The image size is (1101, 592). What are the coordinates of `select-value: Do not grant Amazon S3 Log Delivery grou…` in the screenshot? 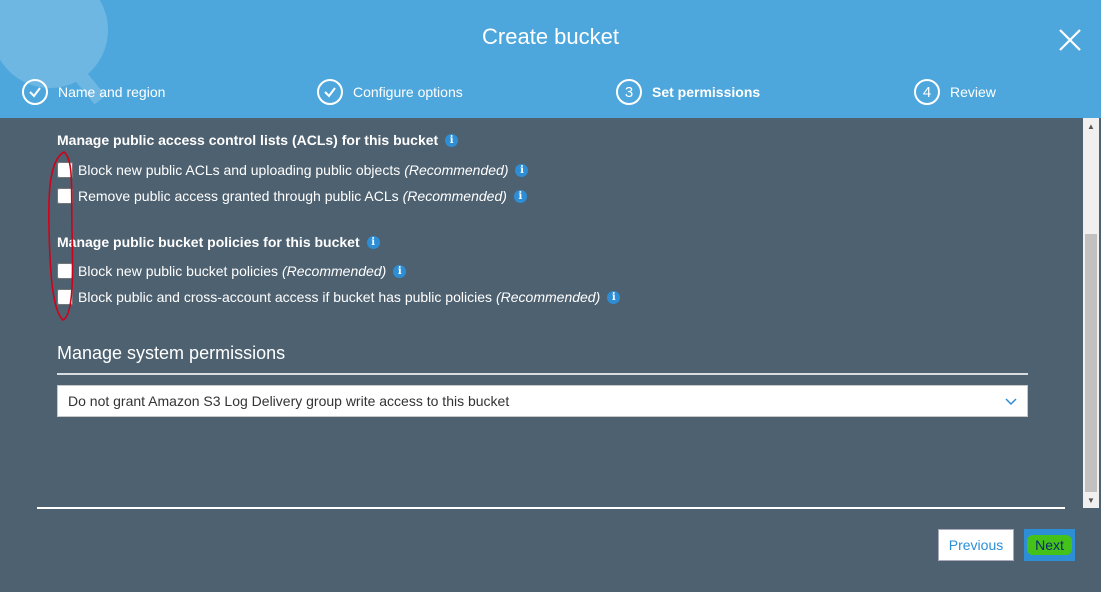 It's located at (289, 401).